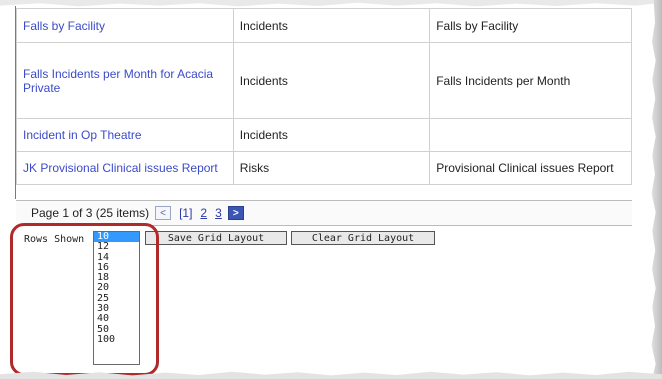 The image size is (662, 379). What do you see at coordinates (84, 299) in the screenshot?
I see `callout-highlight-box` at bounding box center [84, 299].